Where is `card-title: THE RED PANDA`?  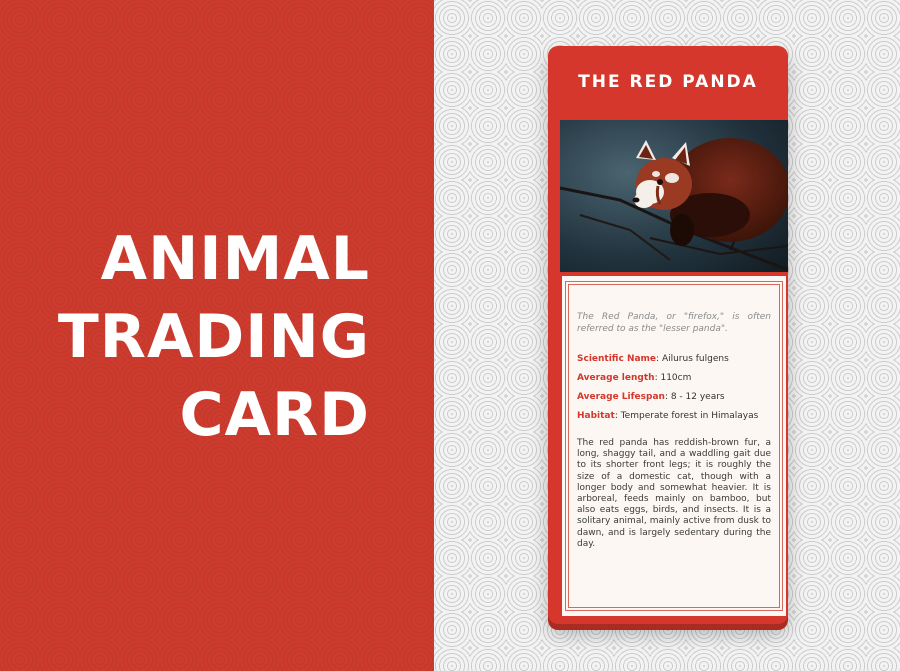 card-title: THE RED PANDA is located at coordinates (668, 82).